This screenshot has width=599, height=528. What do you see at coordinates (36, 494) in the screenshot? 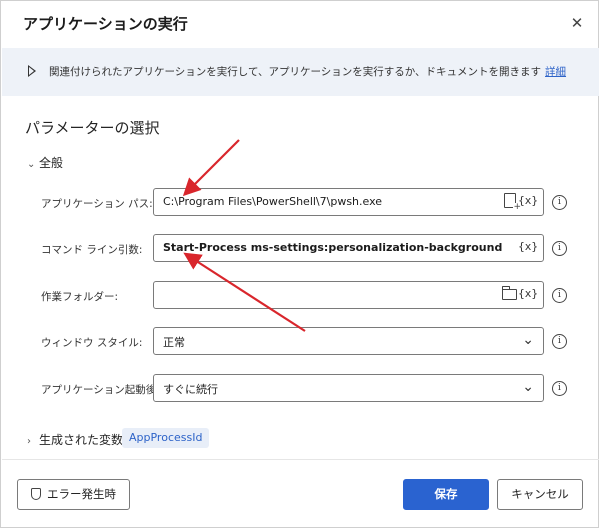
I see `shield-icon` at bounding box center [36, 494].